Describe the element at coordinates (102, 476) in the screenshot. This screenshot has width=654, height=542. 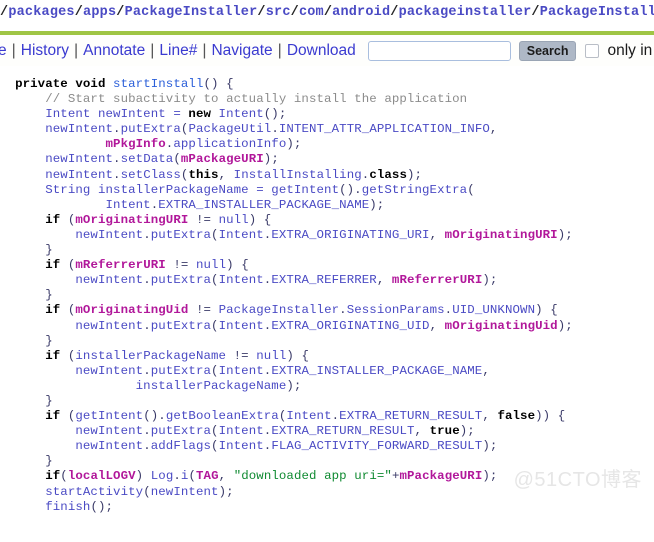
I see `code-token-mem: localLOGV` at that location.